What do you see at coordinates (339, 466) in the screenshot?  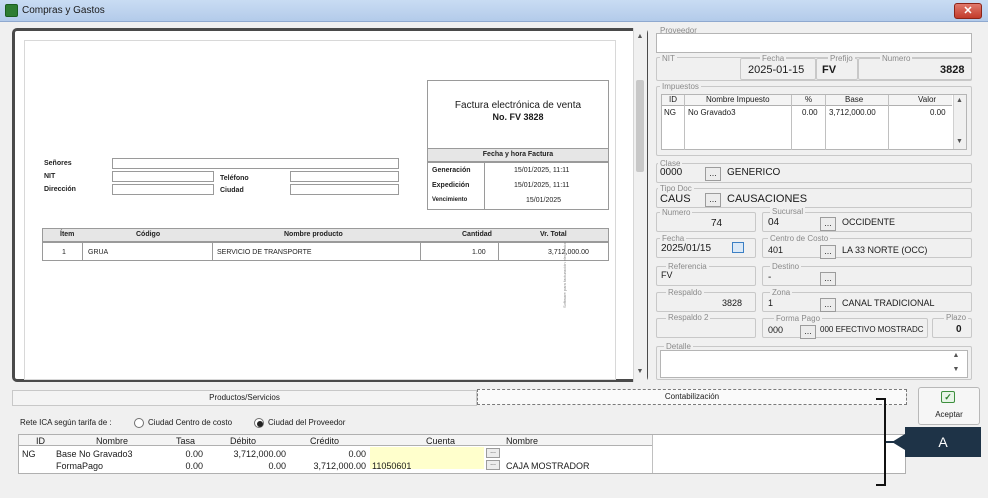 I see `acc-row2-credito: 3,712,000.00` at bounding box center [339, 466].